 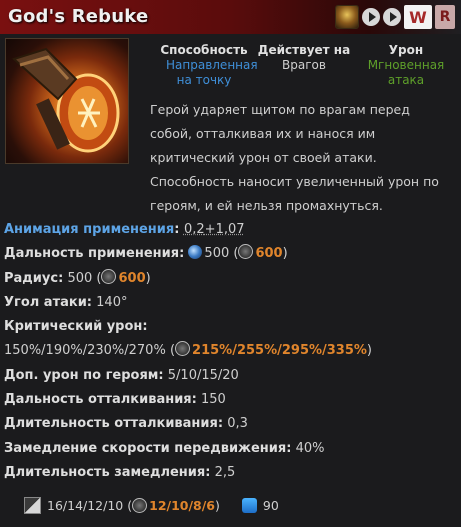 What do you see at coordinates (132, 278) in the screenshot?
I see `radius-scepter-value: 600` at bounding box center [132, 278].